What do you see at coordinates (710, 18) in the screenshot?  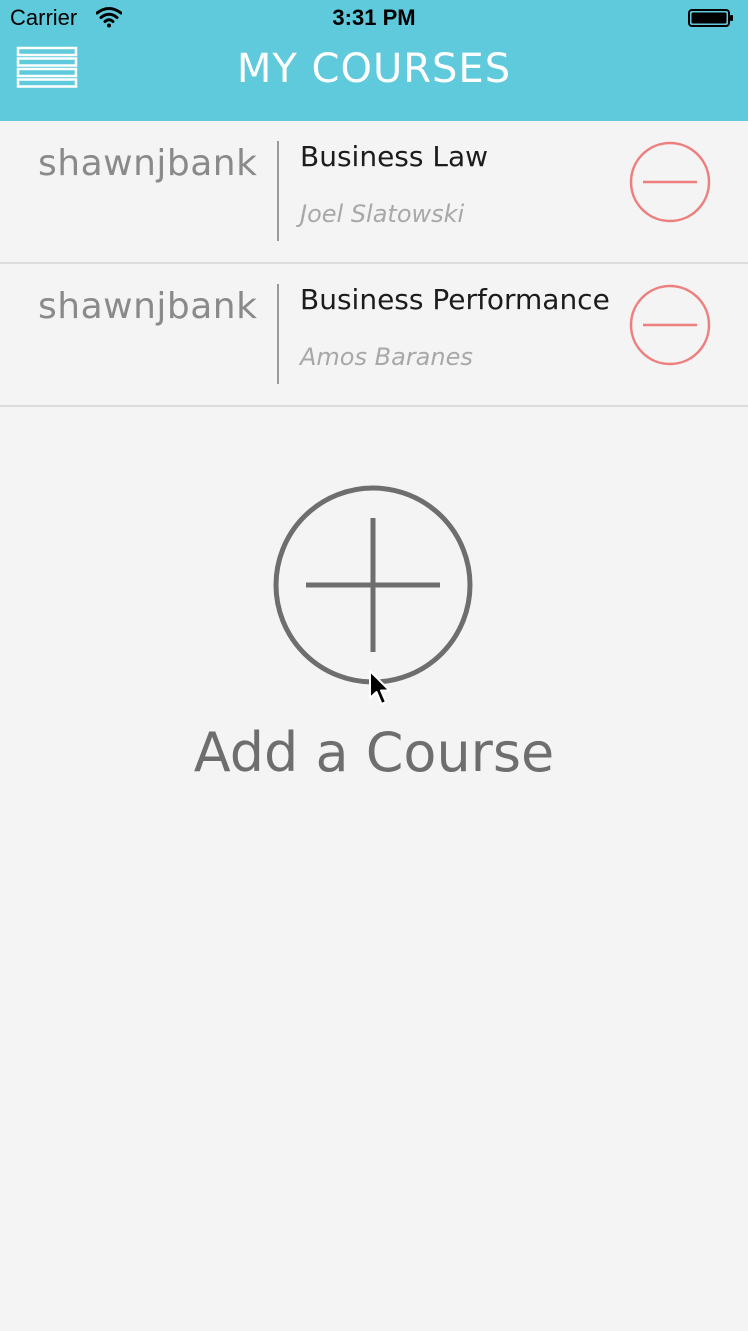 I see `battery-icon` at bounding box center [710, 18].